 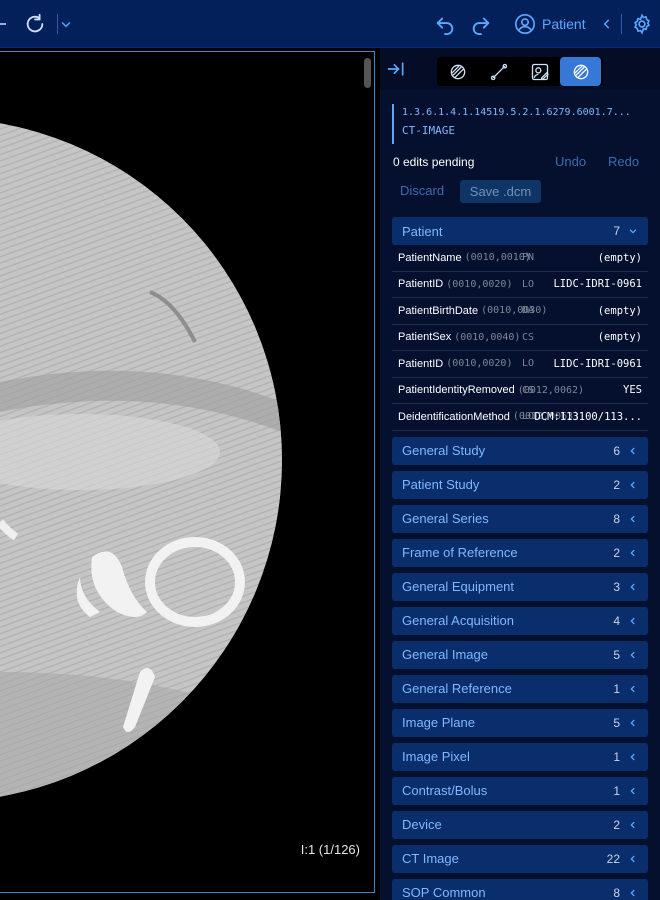 I want to click on group-header: General Study 6, so click(x=520, y=450).